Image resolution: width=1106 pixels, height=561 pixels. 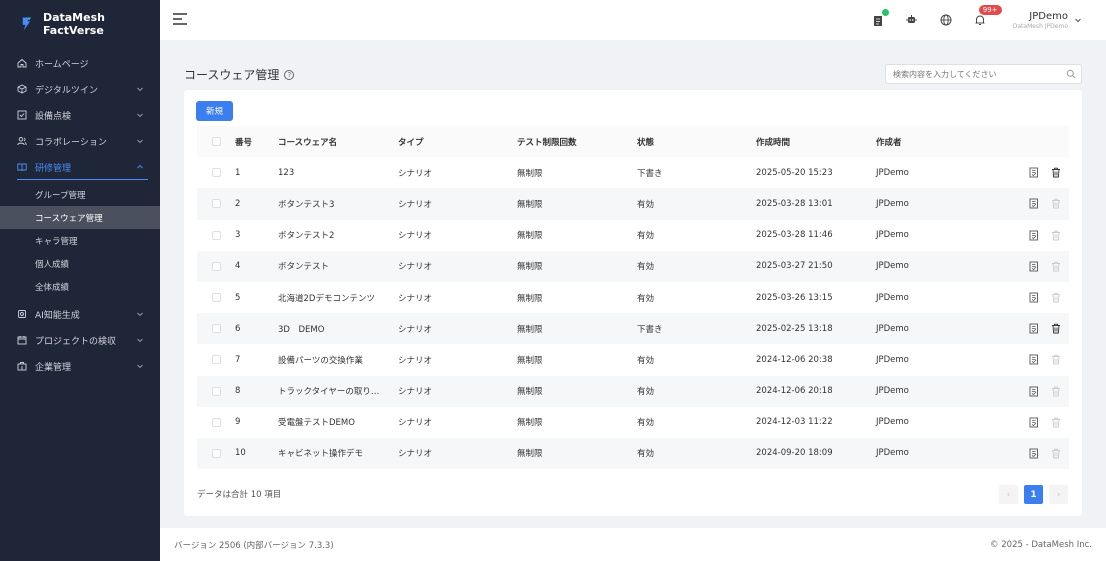 I want to click on sidebar-subitem-overall-score: 全体成績, so click(x=80, y=286).